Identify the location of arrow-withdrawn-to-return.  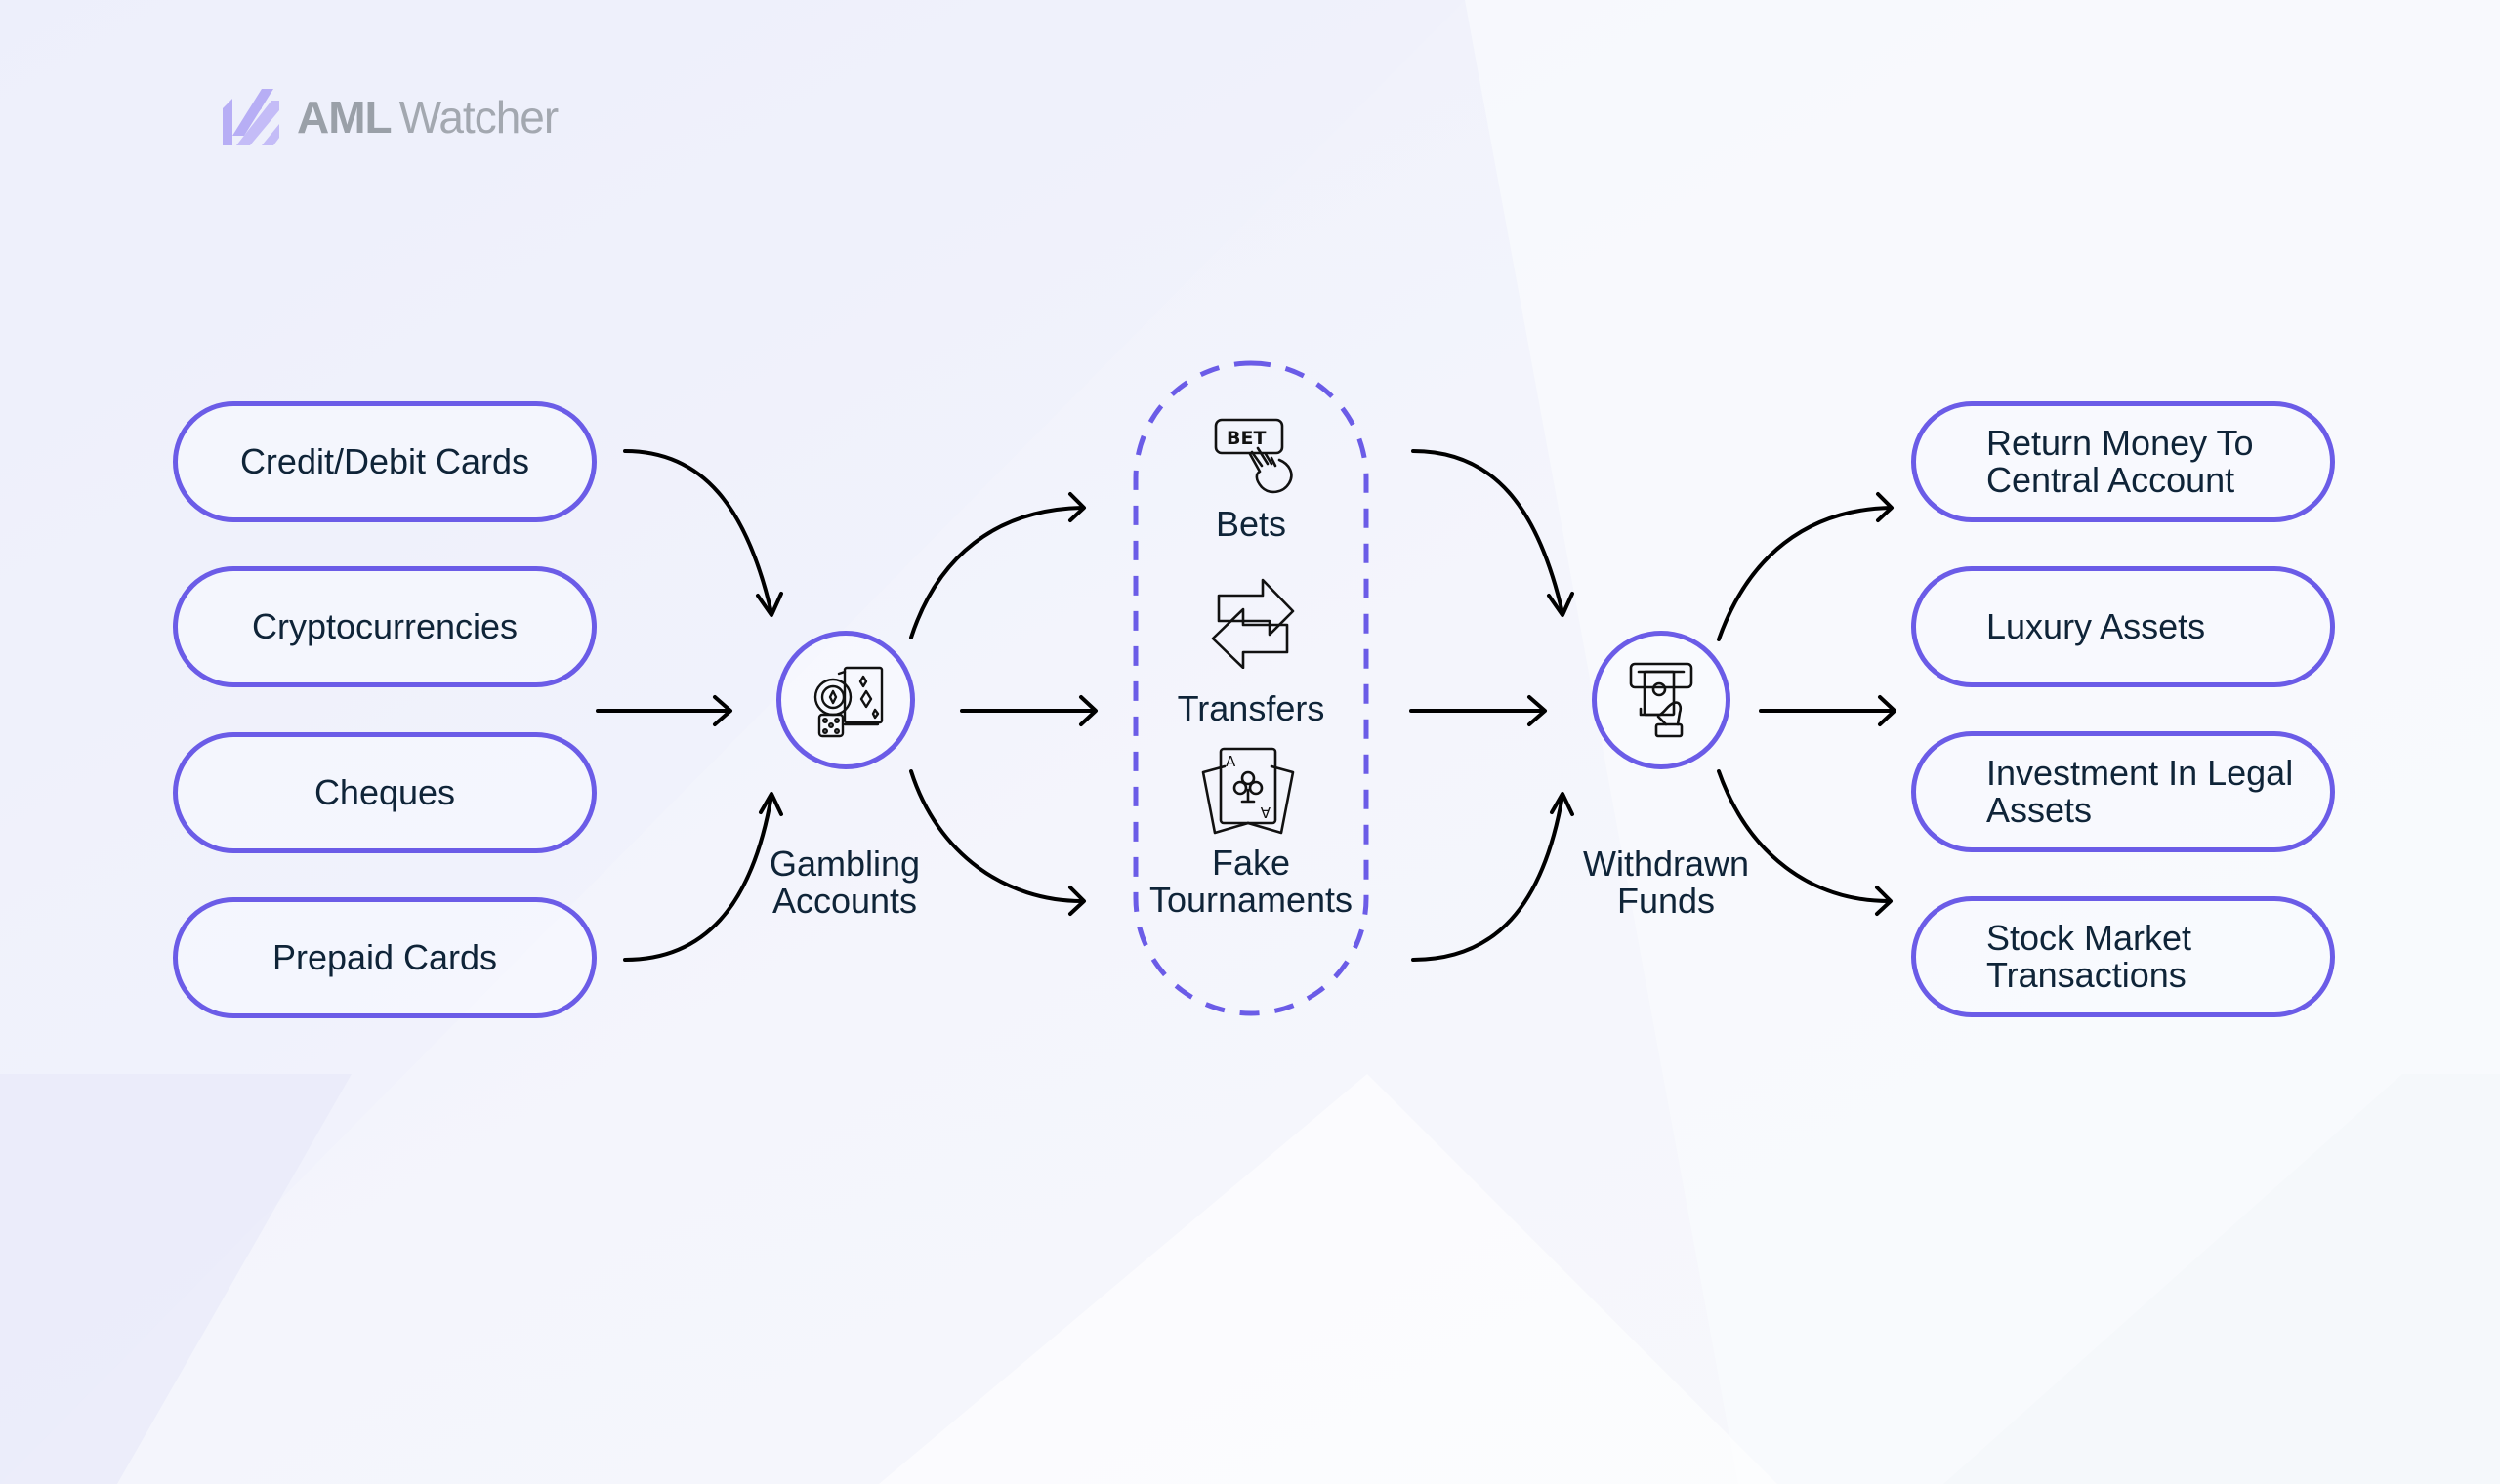
(1805, 566).